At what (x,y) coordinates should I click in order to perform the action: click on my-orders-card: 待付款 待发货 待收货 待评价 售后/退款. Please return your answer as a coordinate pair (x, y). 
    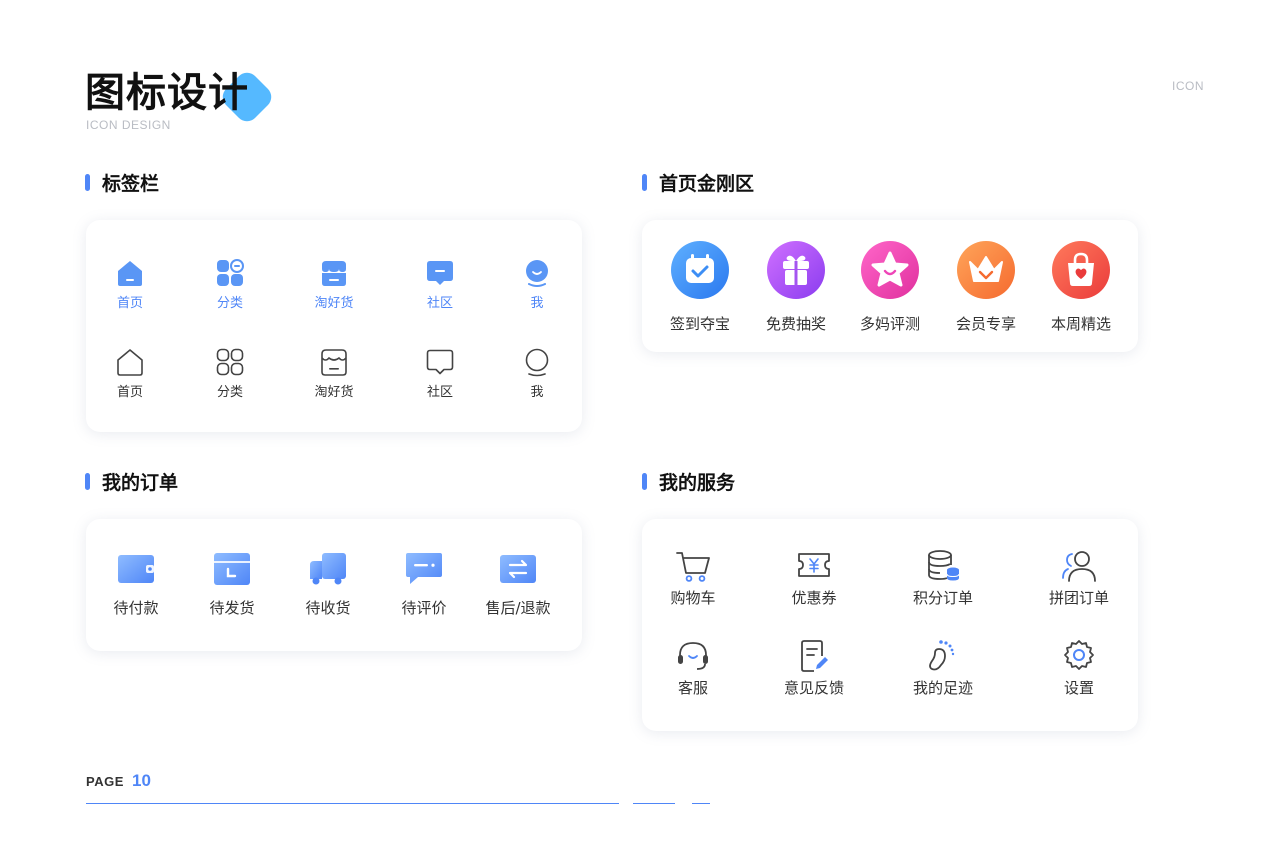
    Looking at the image, I should click on (334, 585).